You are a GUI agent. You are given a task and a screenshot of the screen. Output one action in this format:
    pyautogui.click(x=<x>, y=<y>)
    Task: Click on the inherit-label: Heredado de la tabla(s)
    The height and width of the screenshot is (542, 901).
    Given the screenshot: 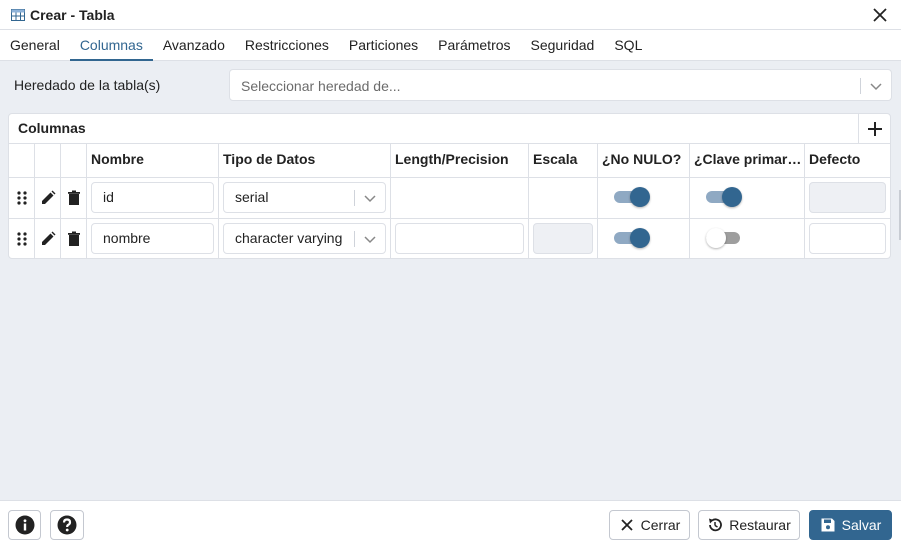 What is the action you would take?
    pyautogui.click(x=87, y=85)
    